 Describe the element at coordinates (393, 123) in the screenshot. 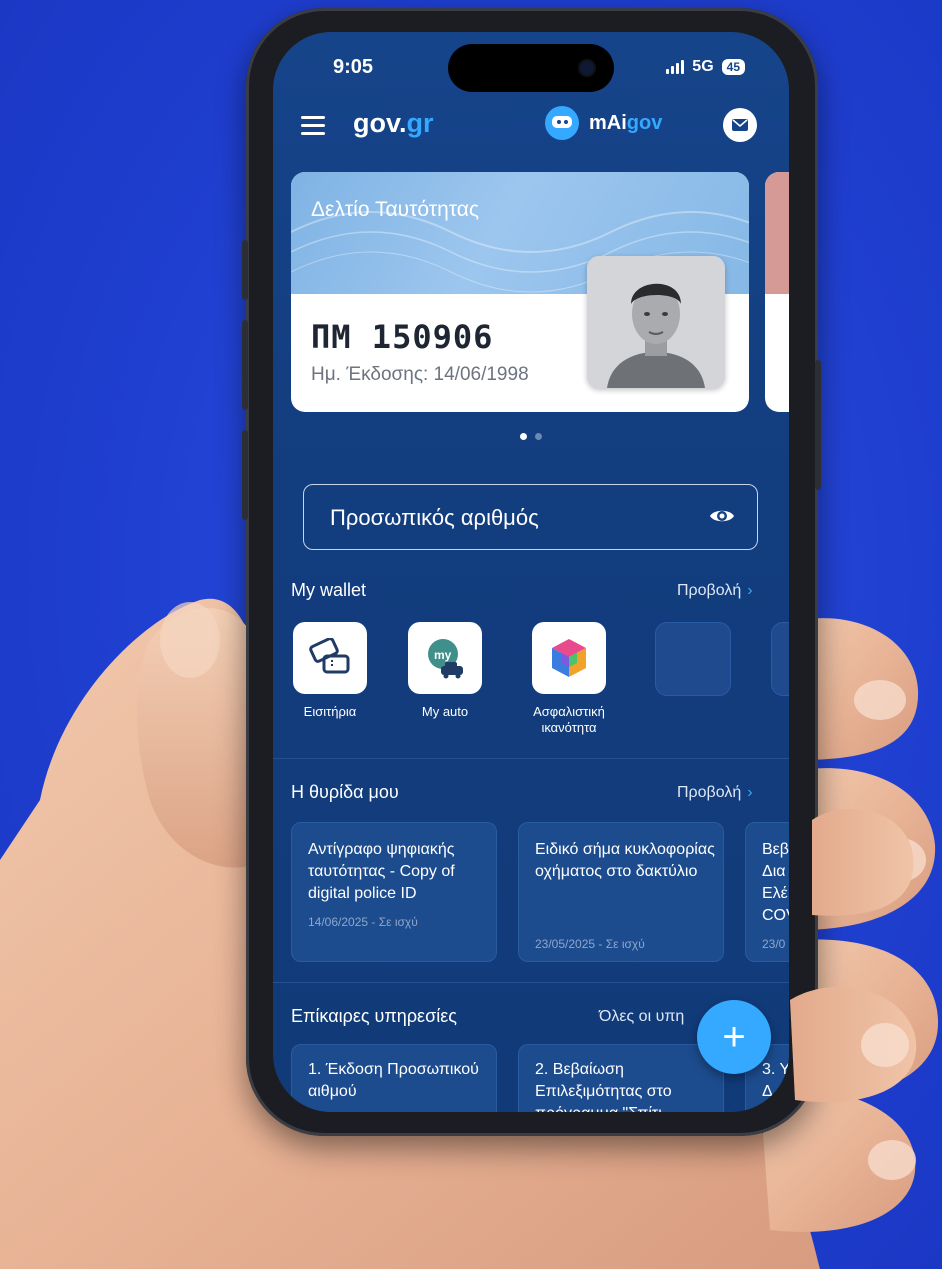

I see `gov-gr-logo: gov.gr` at that location.